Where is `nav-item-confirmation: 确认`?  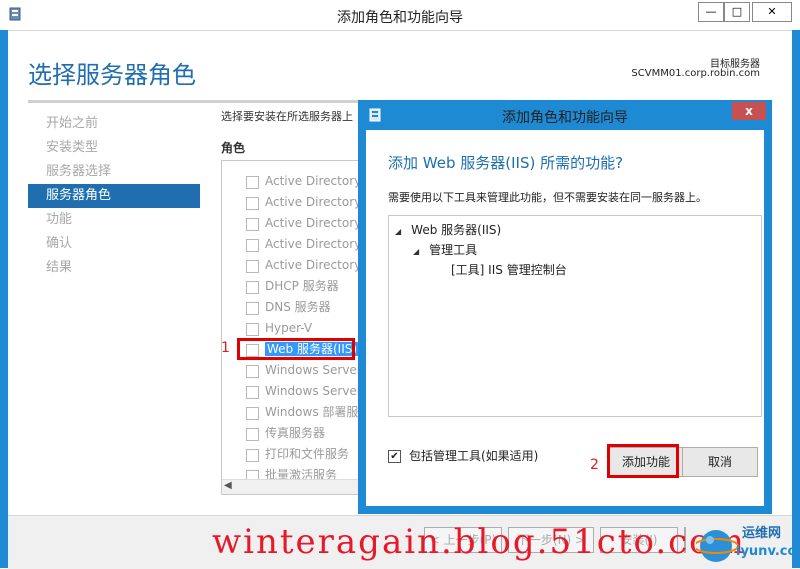
nav-item-confirmation: 确认 is located at coordinates (114, 244).